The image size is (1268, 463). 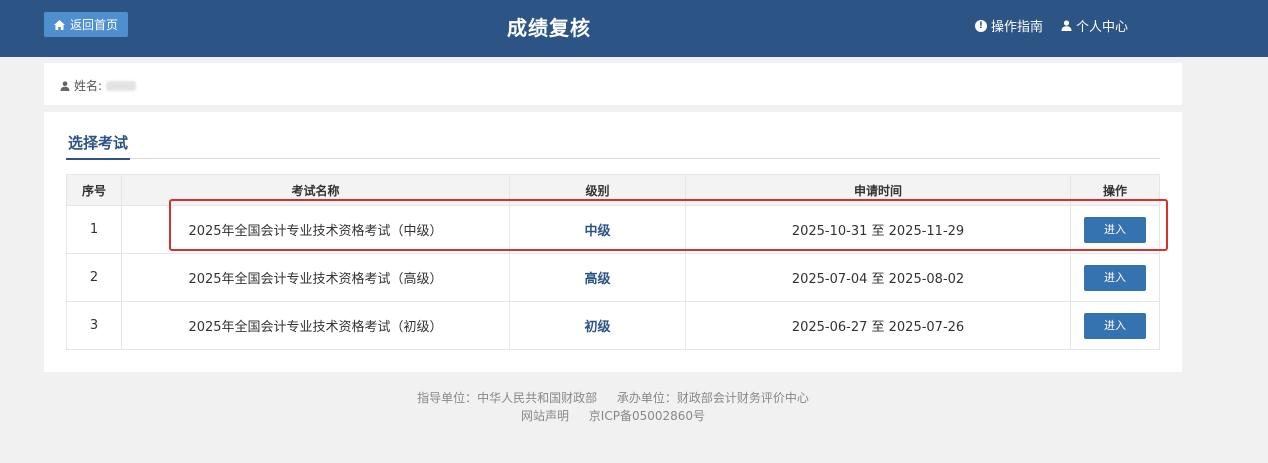 What do you see at coordinates (597, 190) in the screenshot?
I see `col-level-header: 级别` at bounding box center [597, 190].